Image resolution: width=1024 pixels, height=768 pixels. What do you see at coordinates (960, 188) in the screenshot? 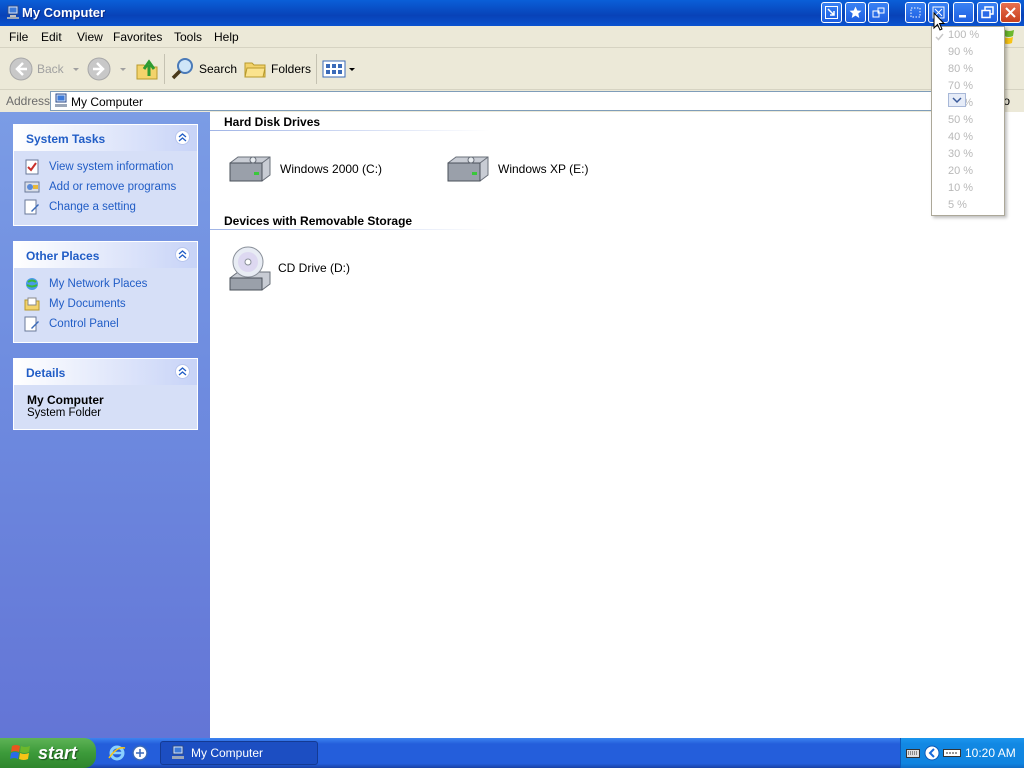
I see `zoom-option: 10 %` at bounding box center [960, 188].